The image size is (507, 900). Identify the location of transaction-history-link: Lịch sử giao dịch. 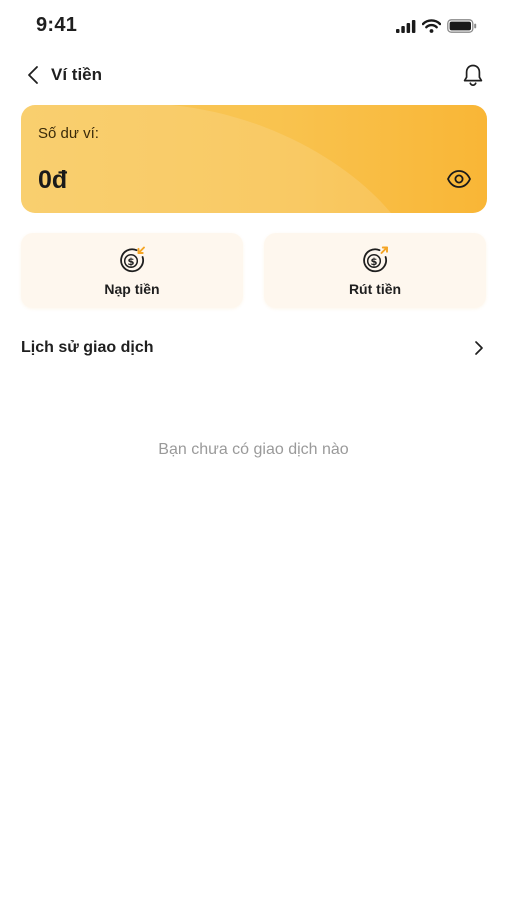
(254, 348).